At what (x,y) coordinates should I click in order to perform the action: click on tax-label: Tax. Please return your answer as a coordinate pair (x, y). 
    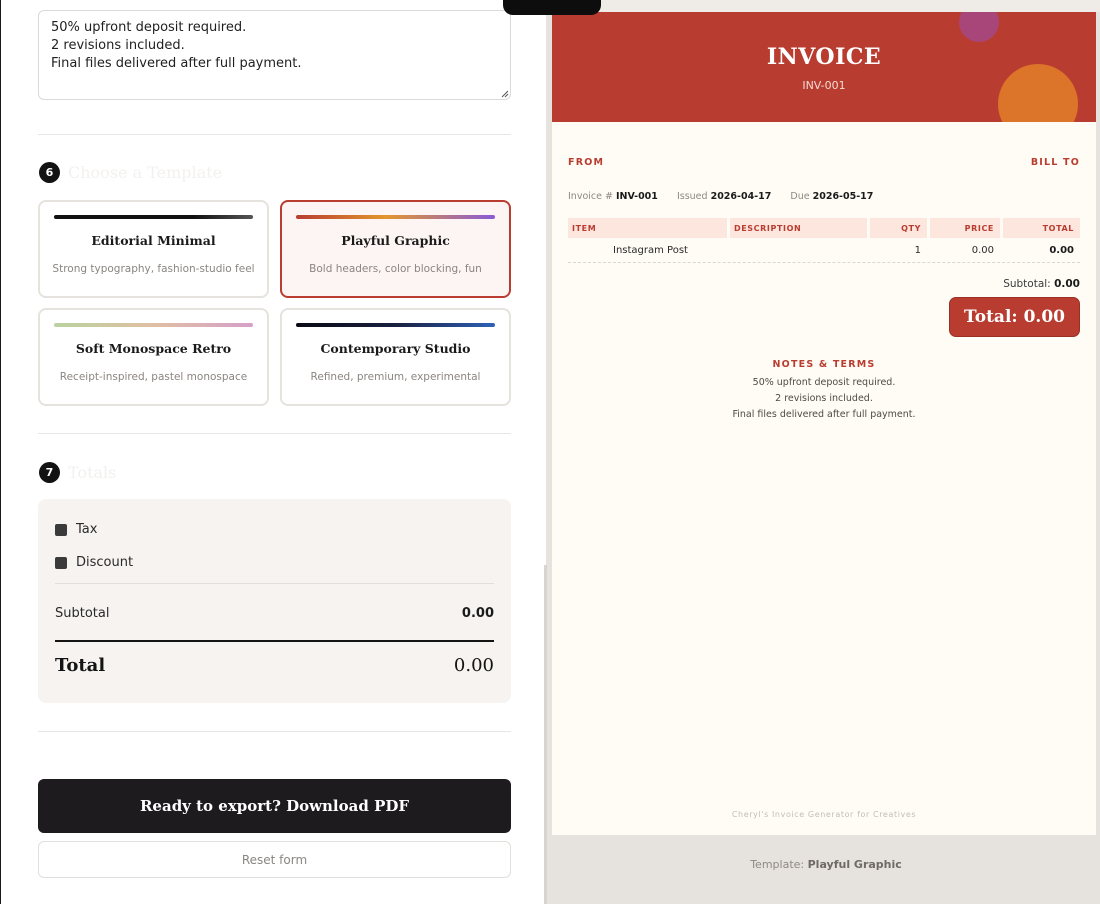
    Looking at the image, I should click on (87, 529).